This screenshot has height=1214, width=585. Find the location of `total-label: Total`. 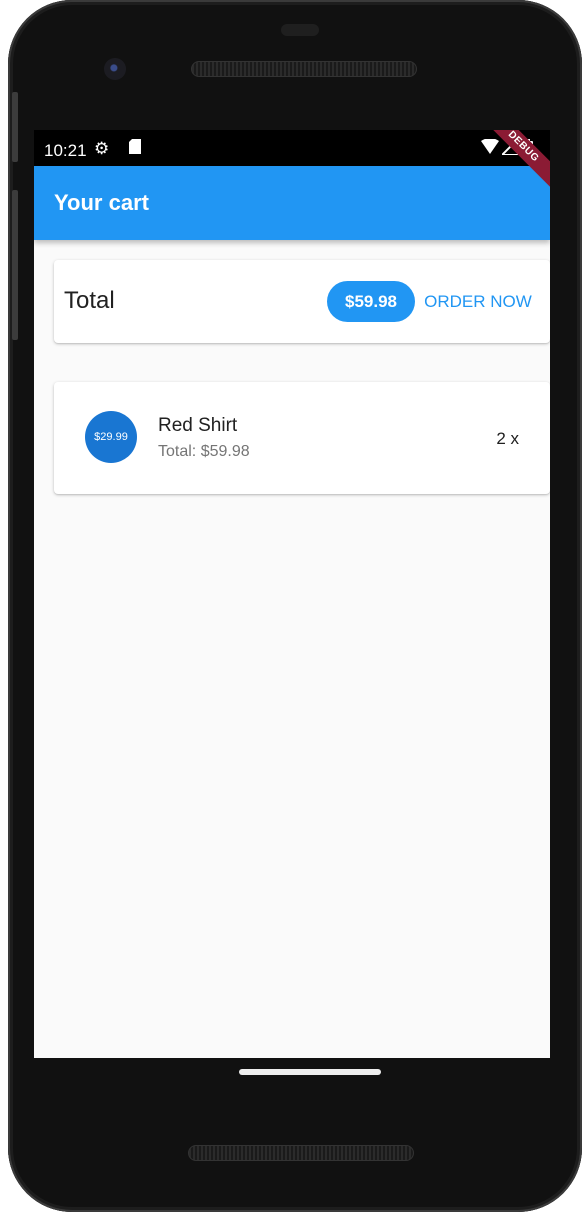

total-label: Total is located at coordinates (89, 300).